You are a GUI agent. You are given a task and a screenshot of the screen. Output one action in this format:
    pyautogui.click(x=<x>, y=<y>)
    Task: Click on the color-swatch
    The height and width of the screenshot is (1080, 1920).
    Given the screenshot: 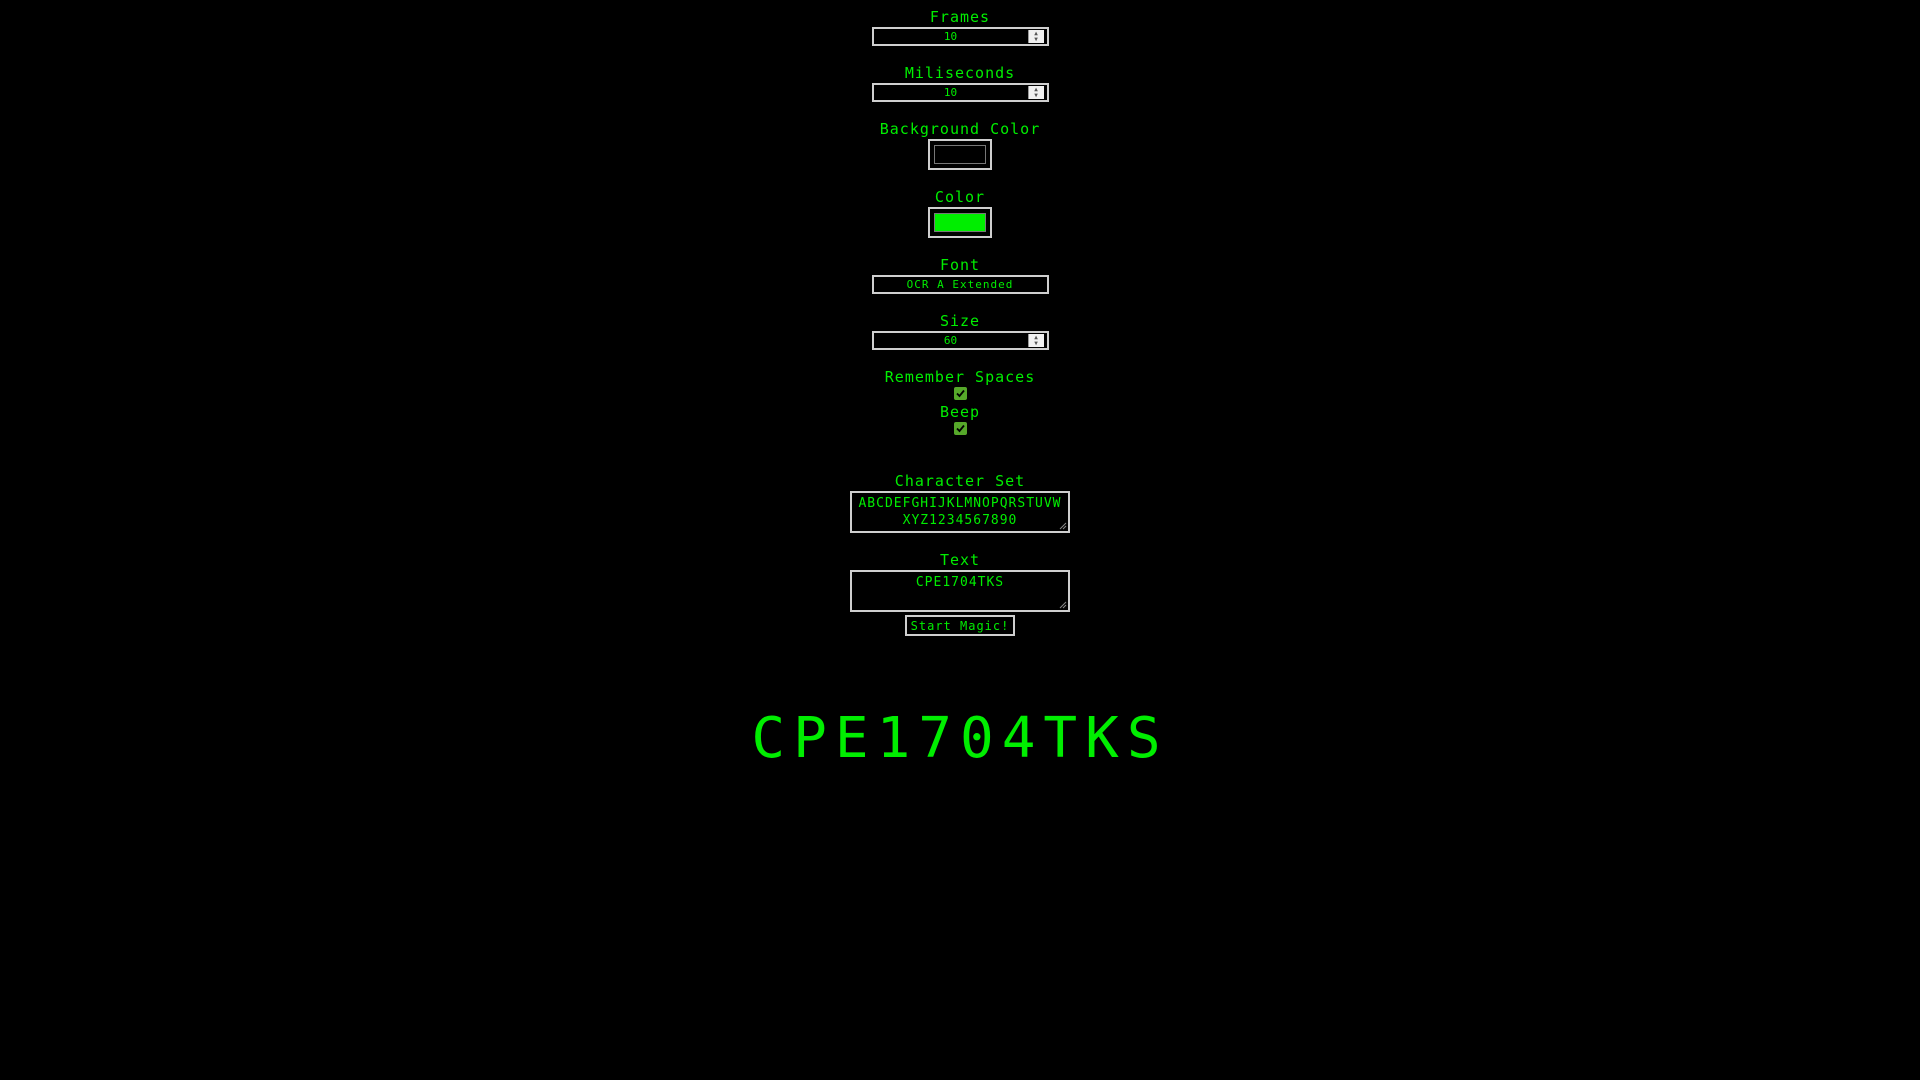 What is the action you would take?
    pyautogui.click(x=960, y=222)
    